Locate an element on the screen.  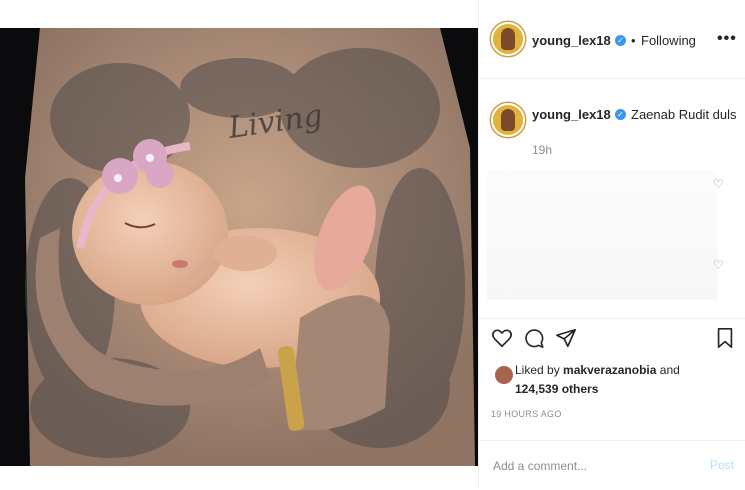
heart-icon is located at coordinates (502, 338).